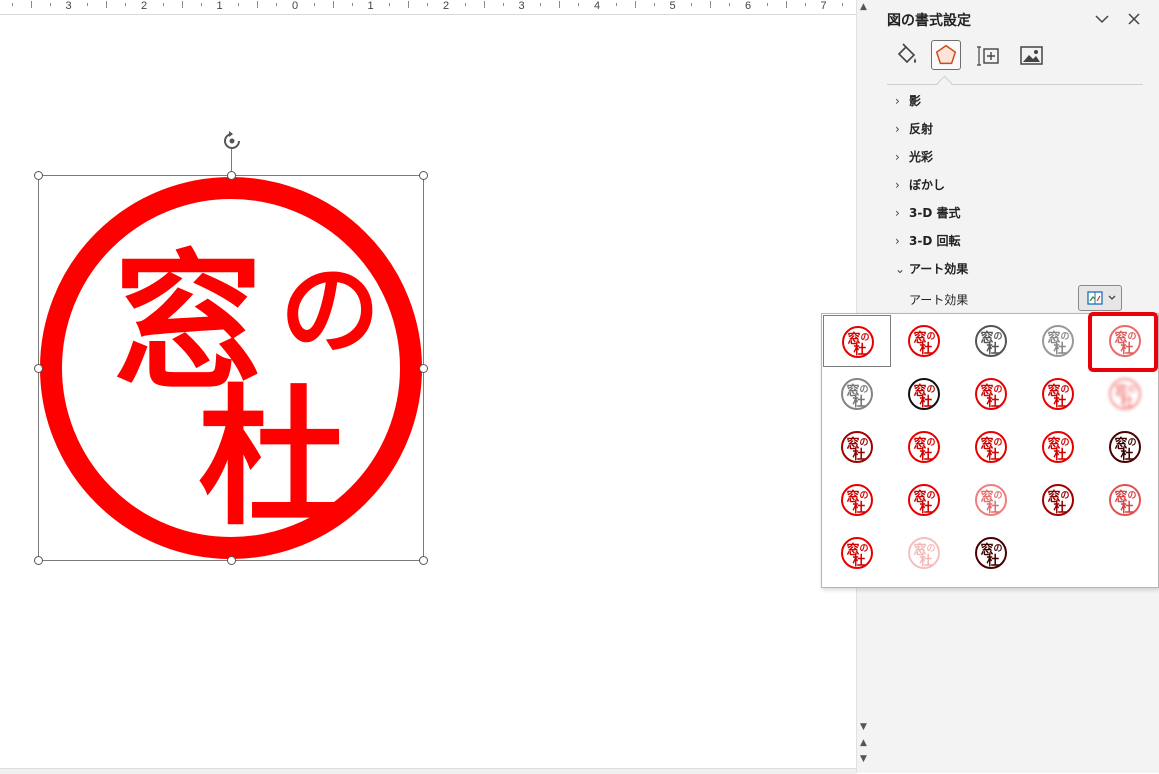 The image size is (1159, 774). Describe the element at coordinates (931, 269) in the screenshot. I see `section-artistic-effects: ⌄ アート効果` at that location.